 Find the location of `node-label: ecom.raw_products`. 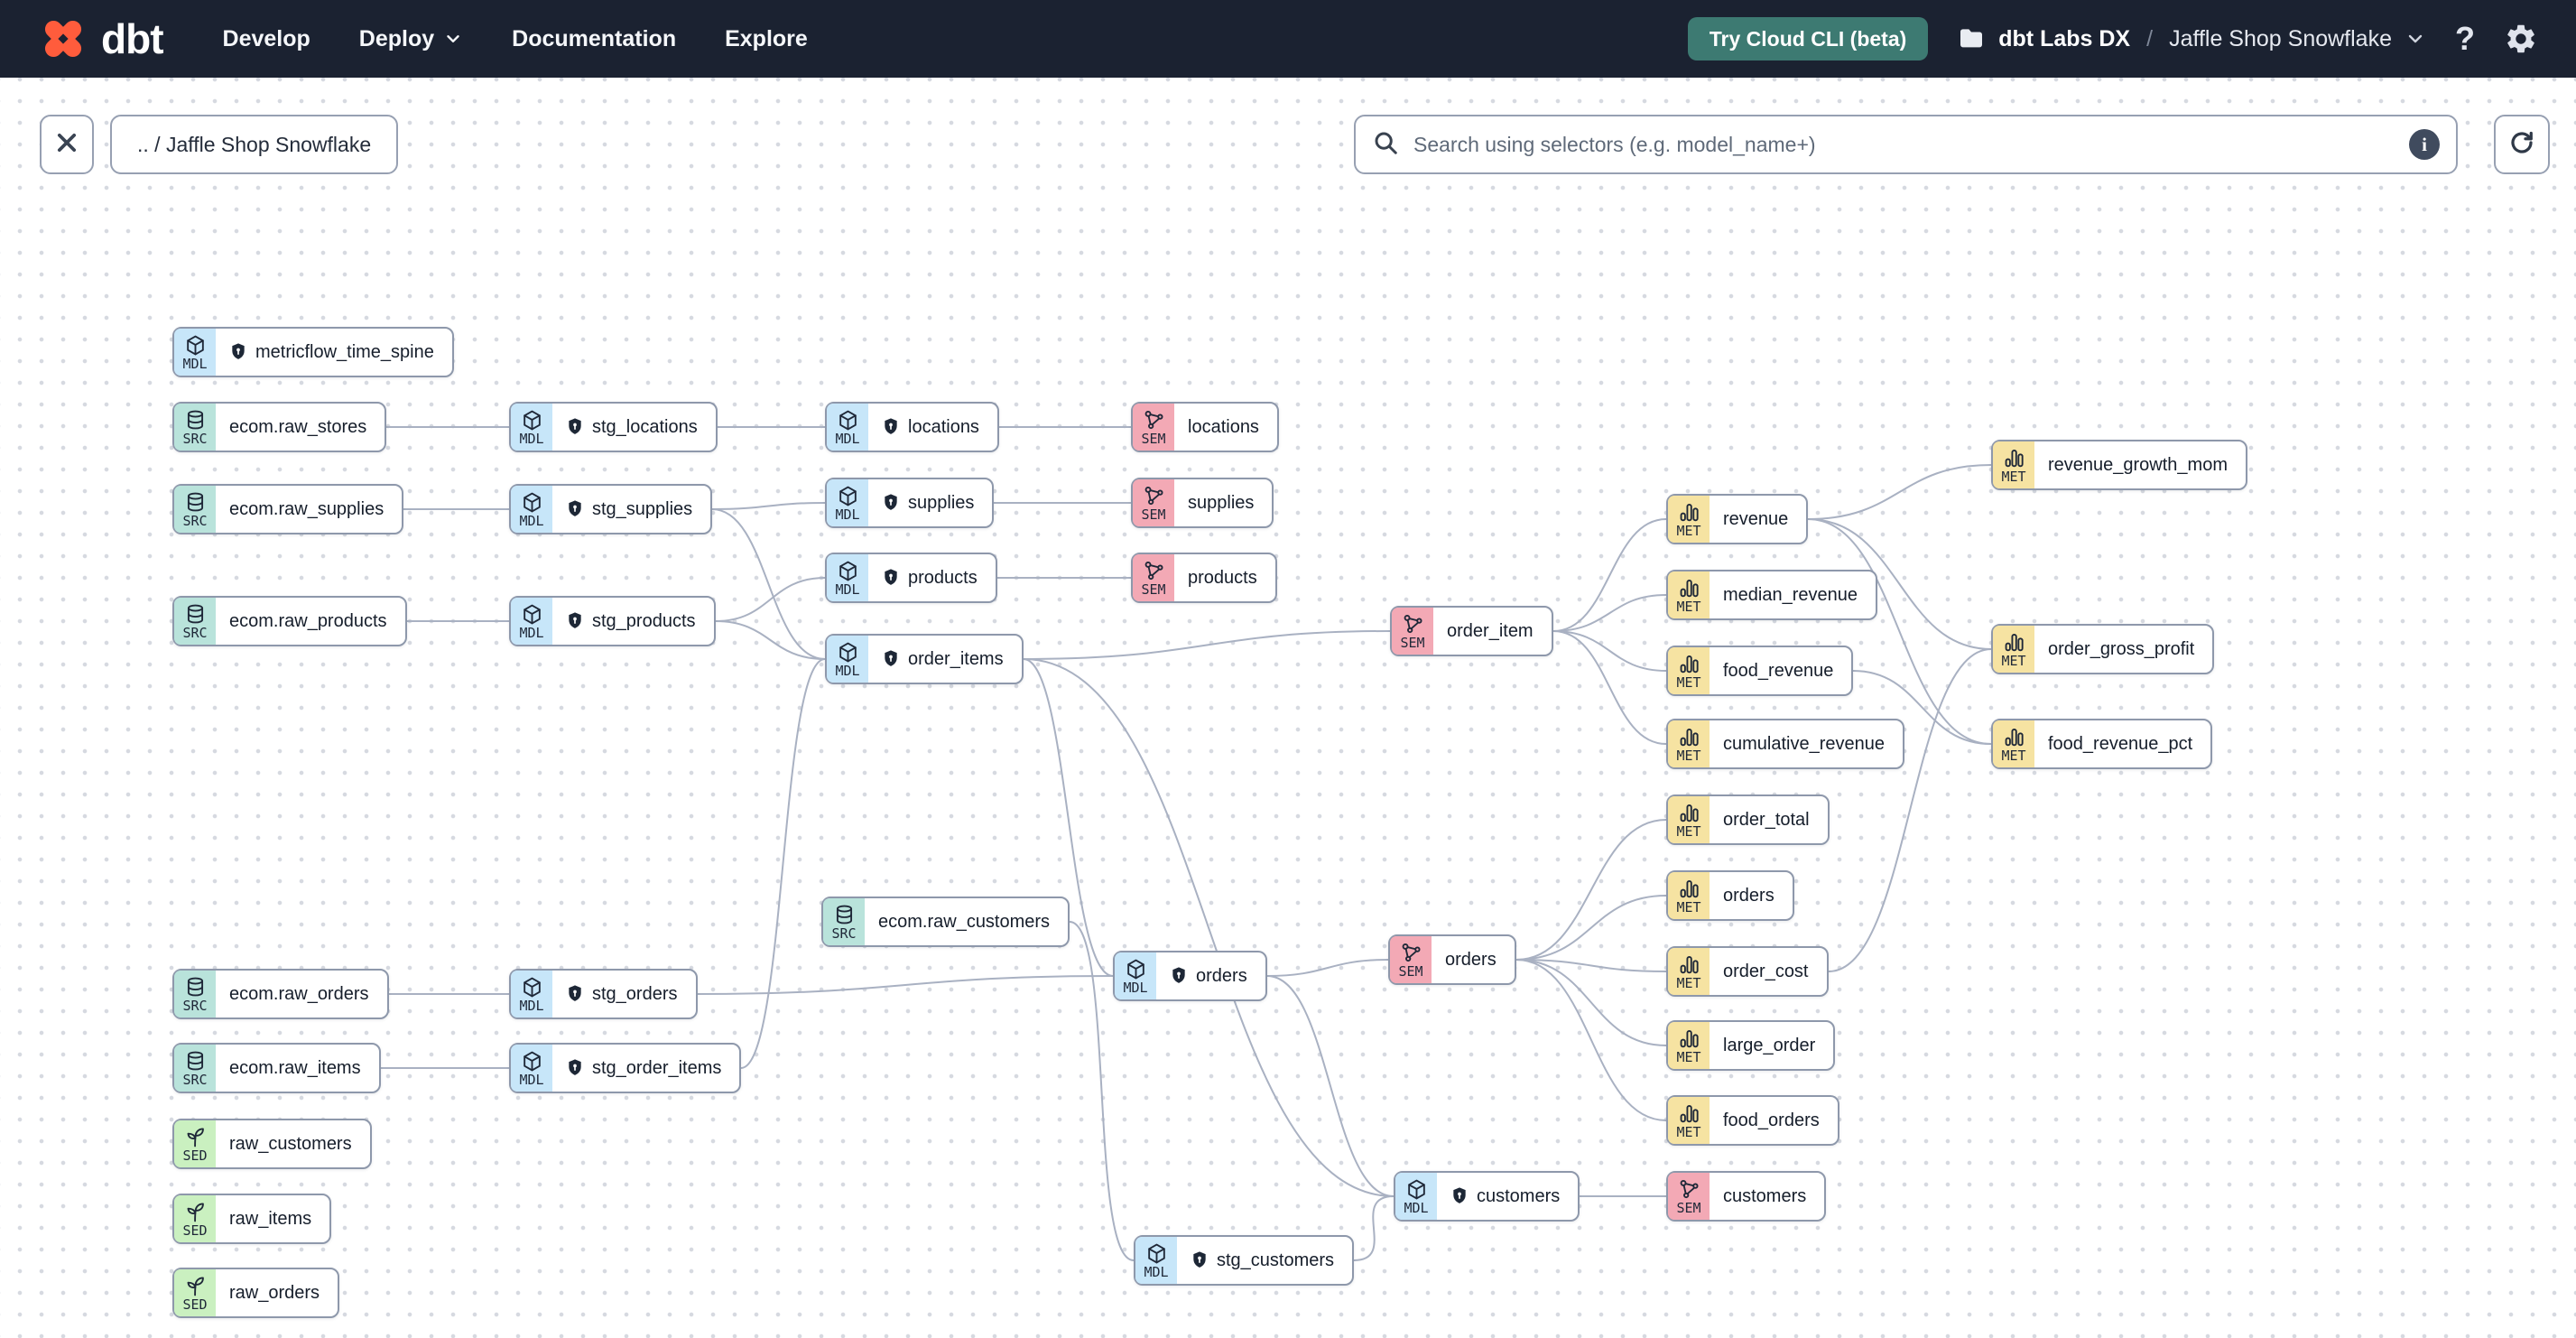

node-label: ecom.raw_products is located at coordinates (311, 621).